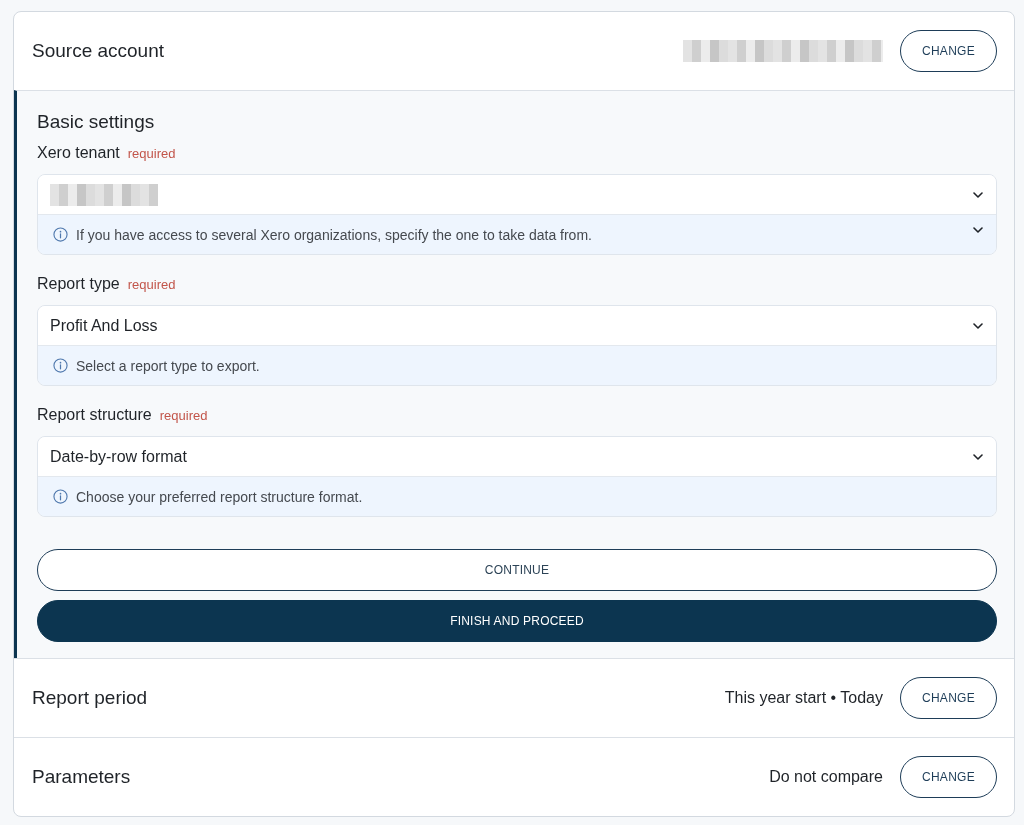 The height and width of the screenshot is (825, 1024). I want to click on section-title: Parameters, so click(81, 777).